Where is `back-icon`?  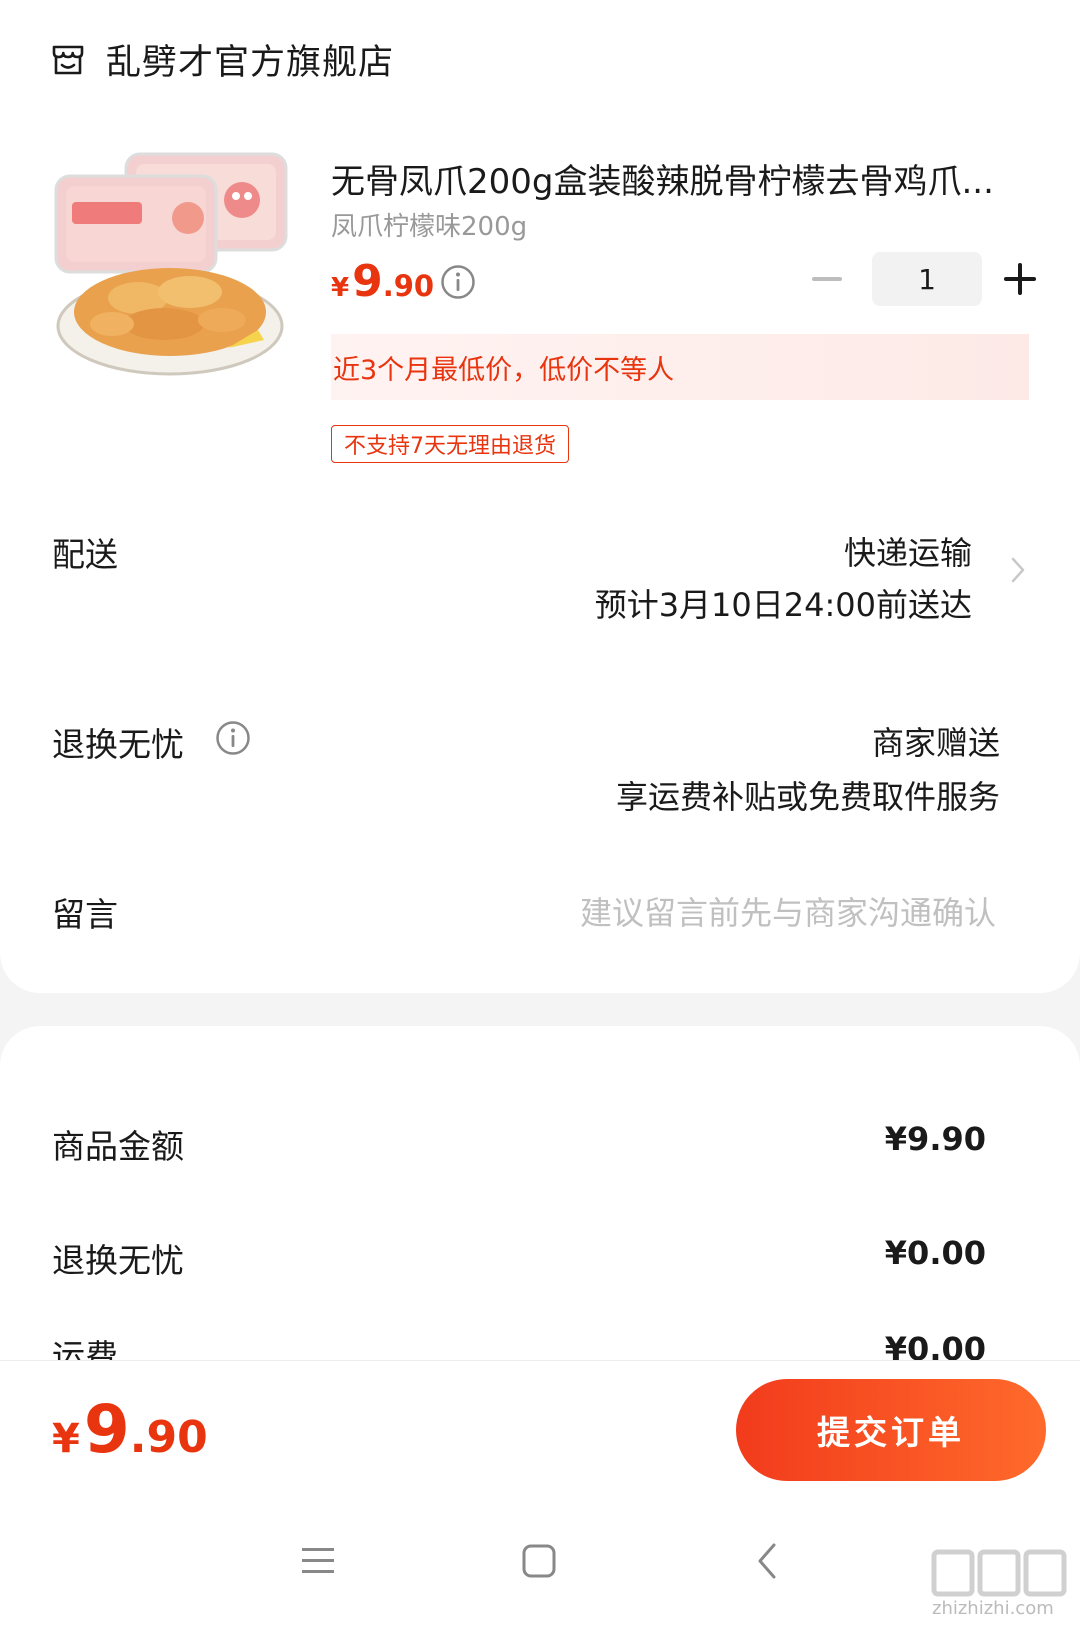
back-icon is located at coordinates (767, 1561).